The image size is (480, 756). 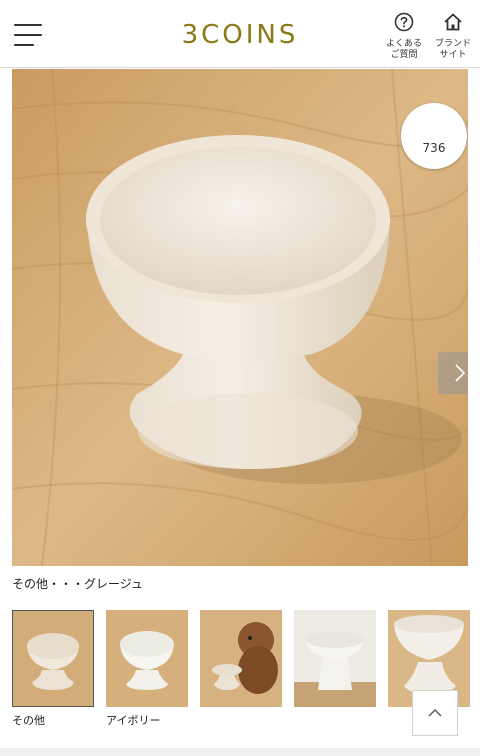 What do you see at coordinates (240, 752) in the screenshot?
I see `page-bottom-divider` at bounding box center [240, 752].